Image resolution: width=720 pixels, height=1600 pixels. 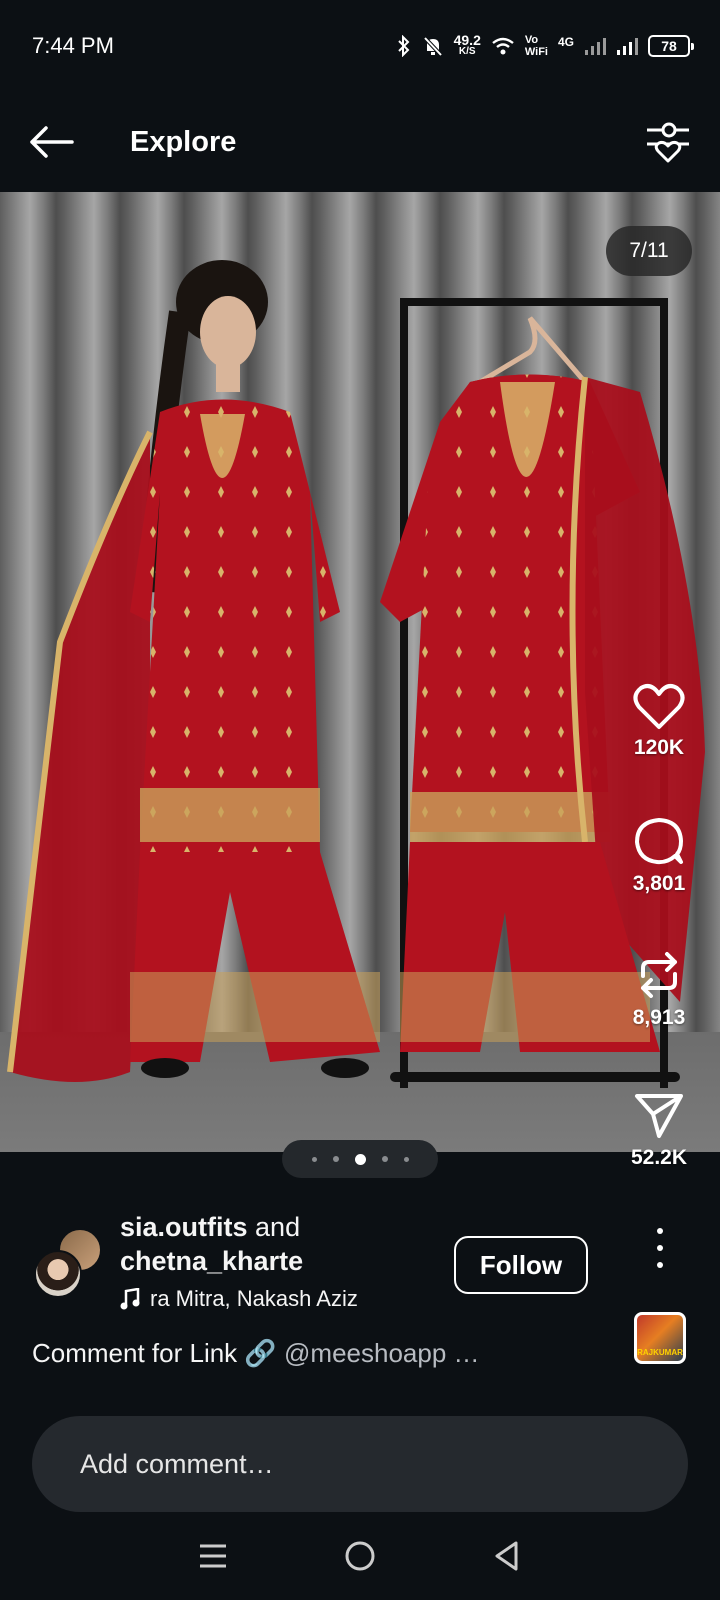 What do you see at coordinates (254, 1298) in the screenshot?
I see `audio-title: ra Mitra, Nakash Aziz` at bounding box center [254, 1298].